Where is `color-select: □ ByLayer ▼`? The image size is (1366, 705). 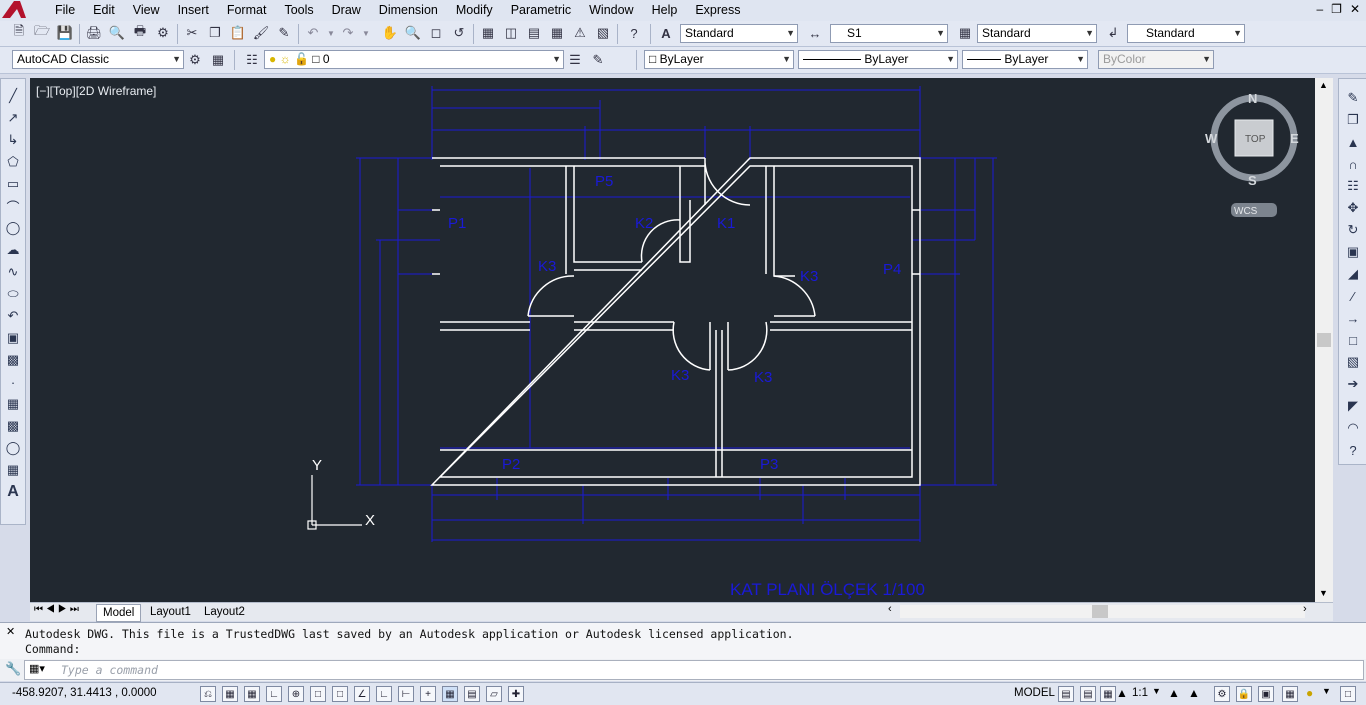
color-select: □ ByLayer ▼ is located at coordinates (719, 59).